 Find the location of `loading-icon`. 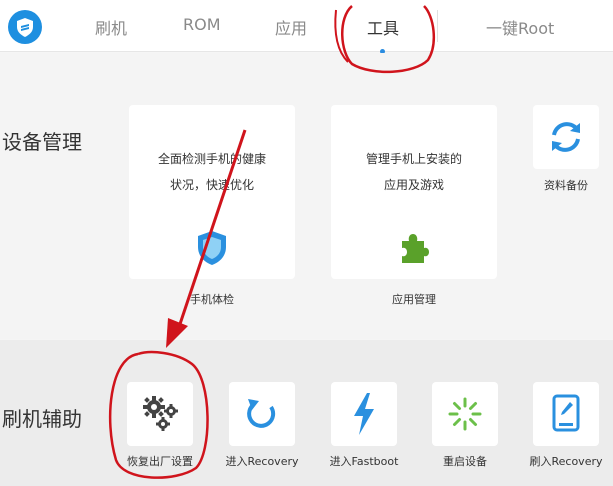

loading-icon is located at coordinates (465, 414).